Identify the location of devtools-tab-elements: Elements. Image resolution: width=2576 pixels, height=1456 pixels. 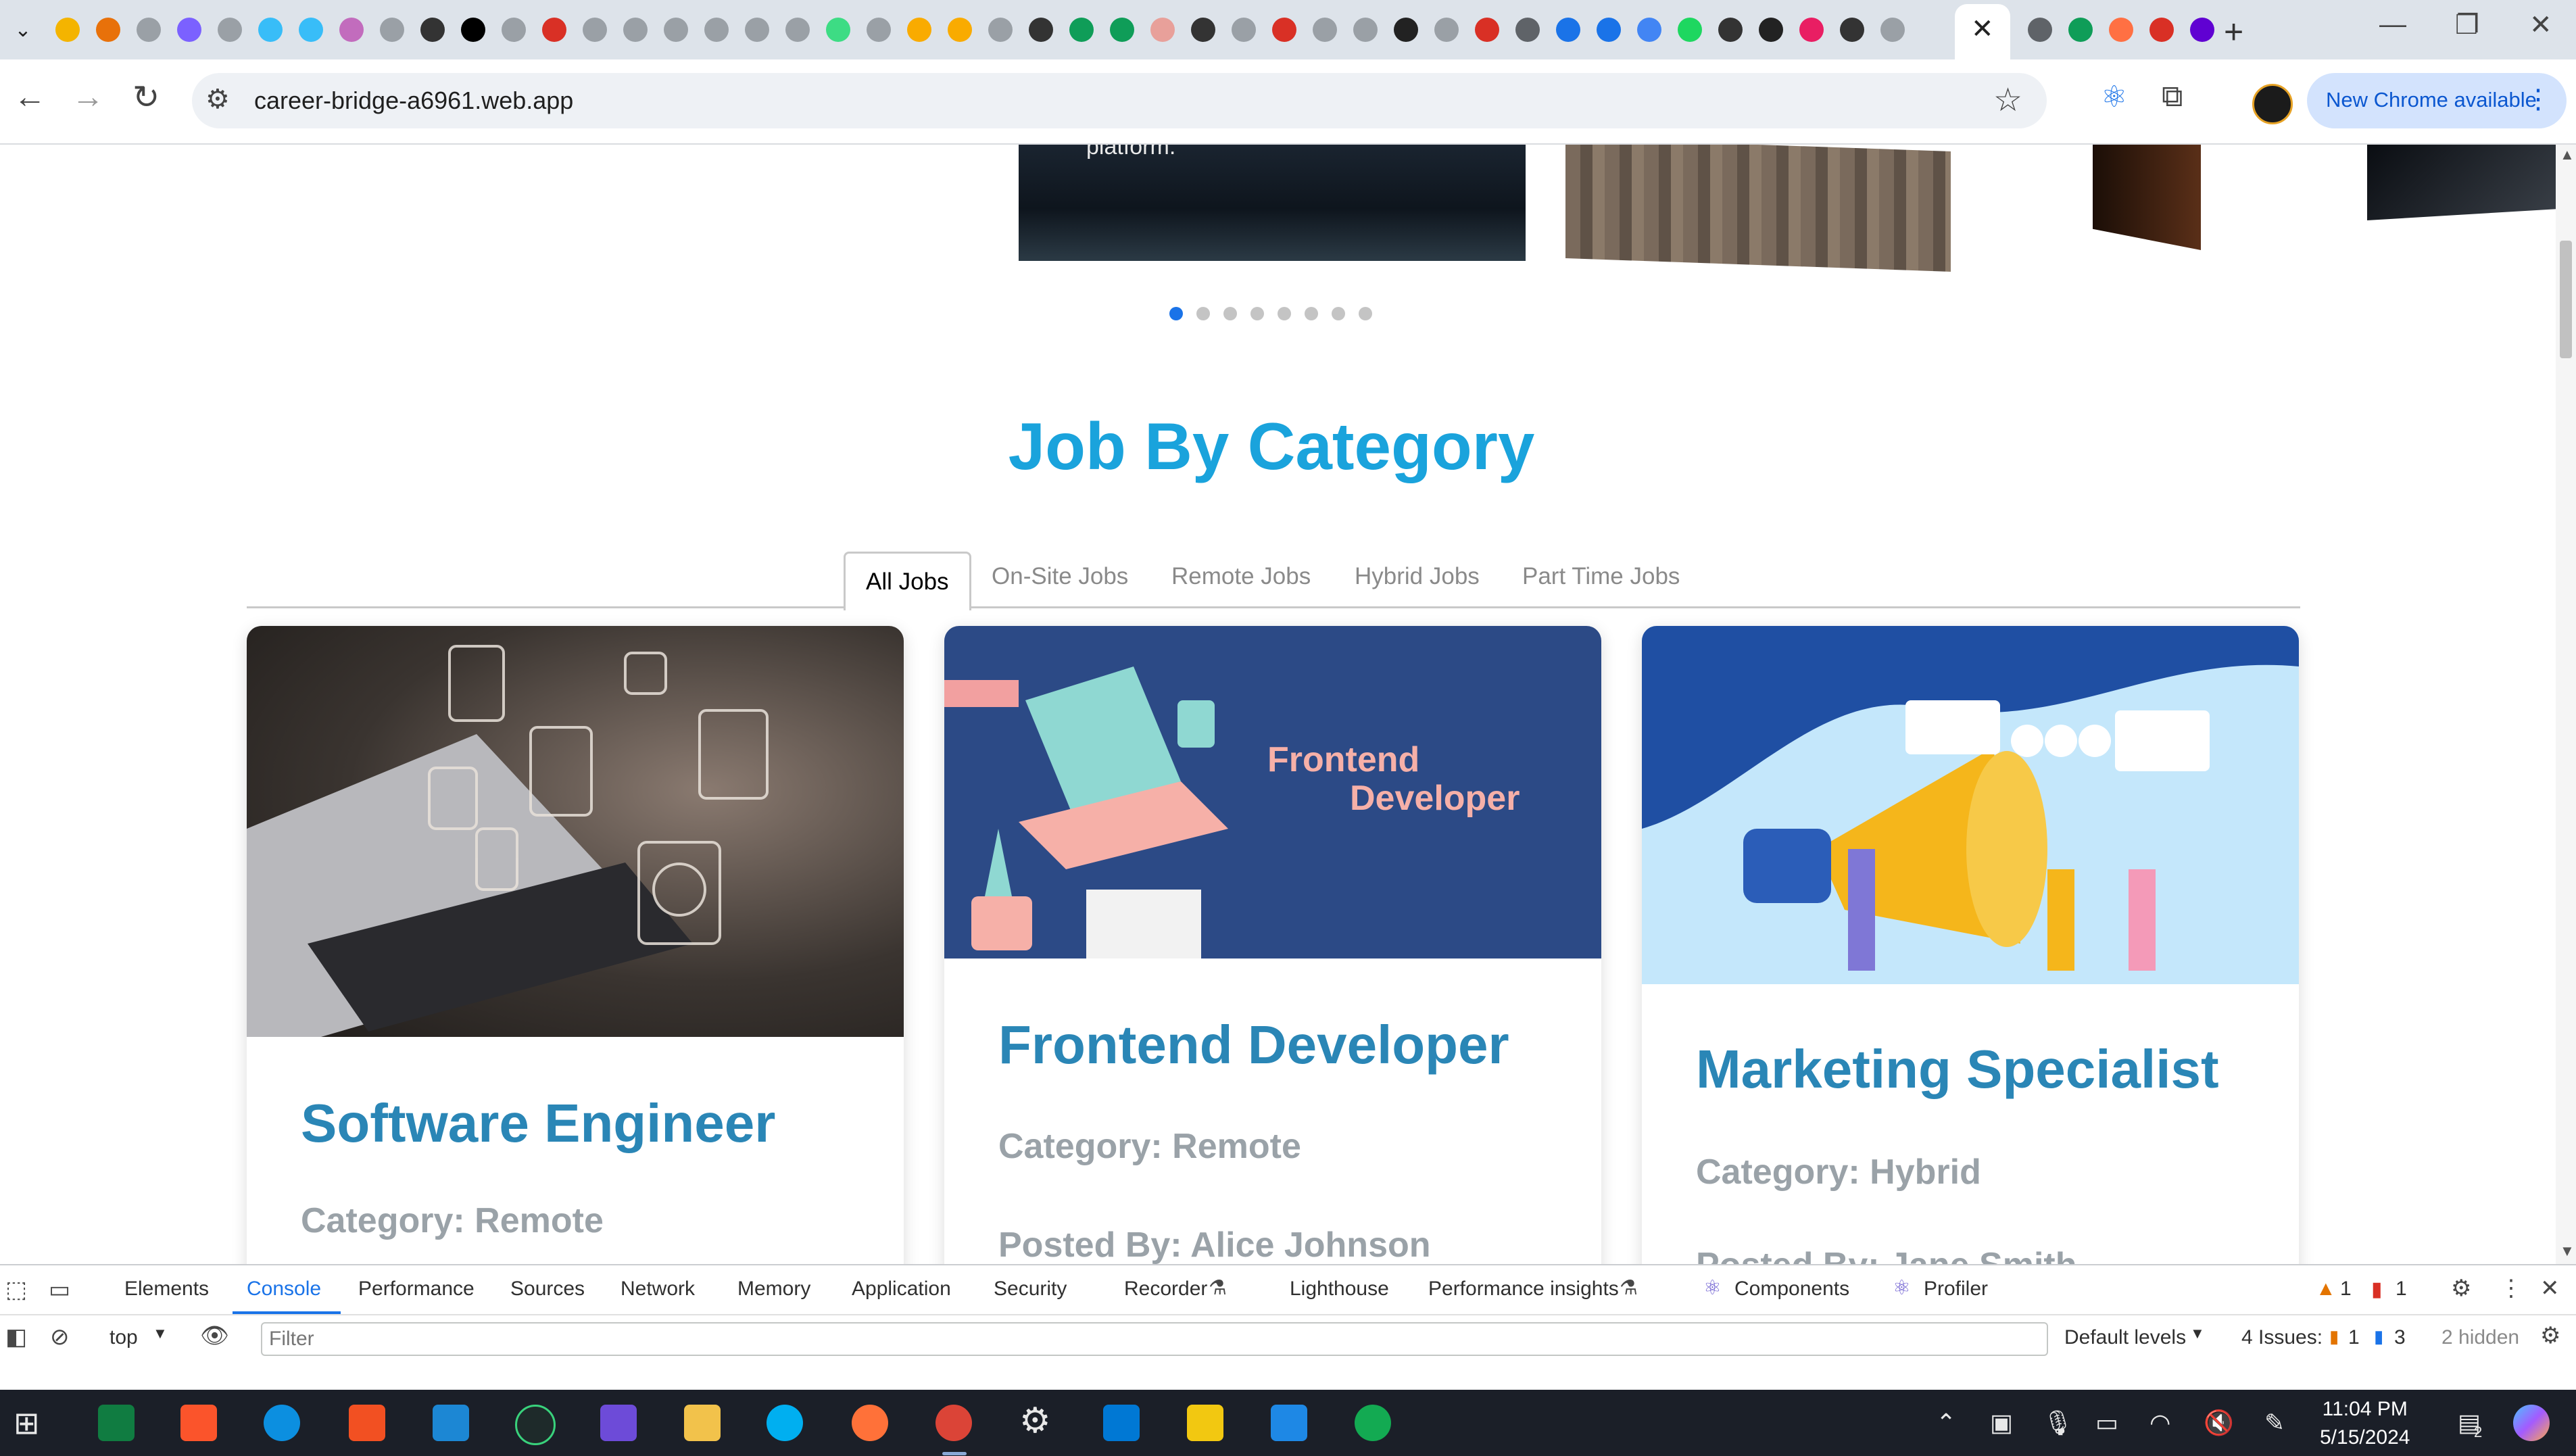
(166, 1289).